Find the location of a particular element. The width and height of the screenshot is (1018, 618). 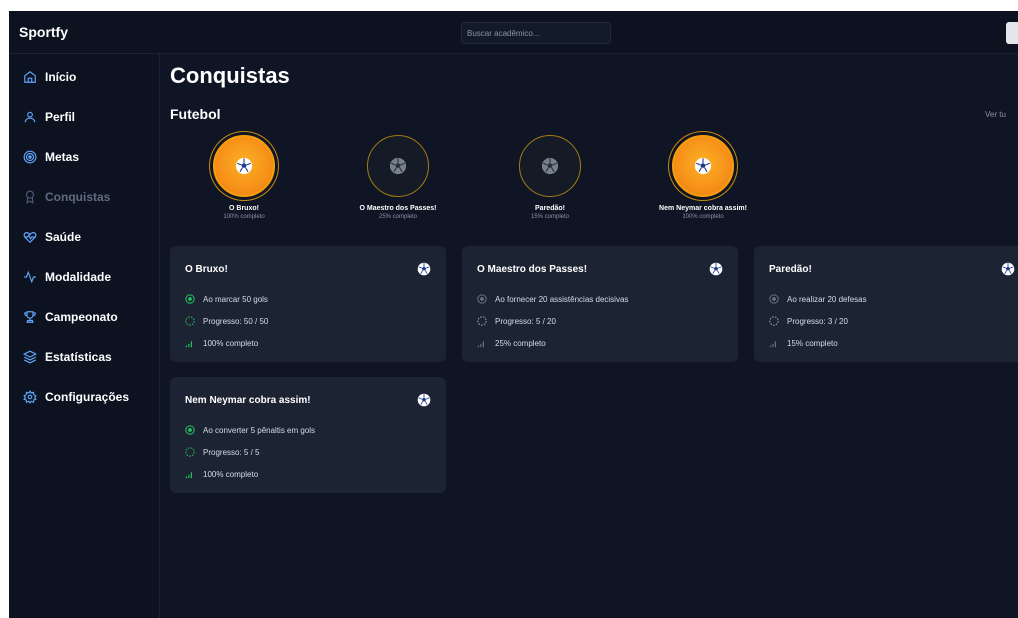

layers-icon is located at coordinates (30, 357).